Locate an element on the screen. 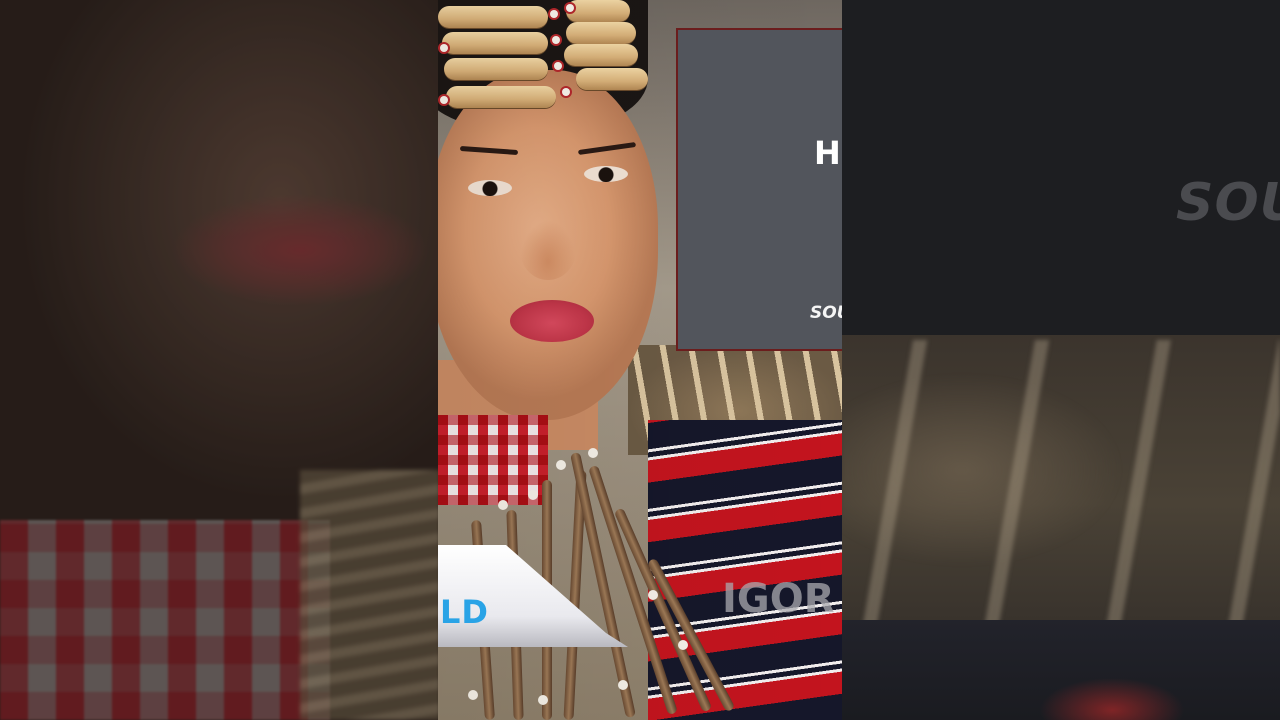 This screenshot has height=720, width=1280. blurred-basket-sticks is located at coordinates (1061, 490).